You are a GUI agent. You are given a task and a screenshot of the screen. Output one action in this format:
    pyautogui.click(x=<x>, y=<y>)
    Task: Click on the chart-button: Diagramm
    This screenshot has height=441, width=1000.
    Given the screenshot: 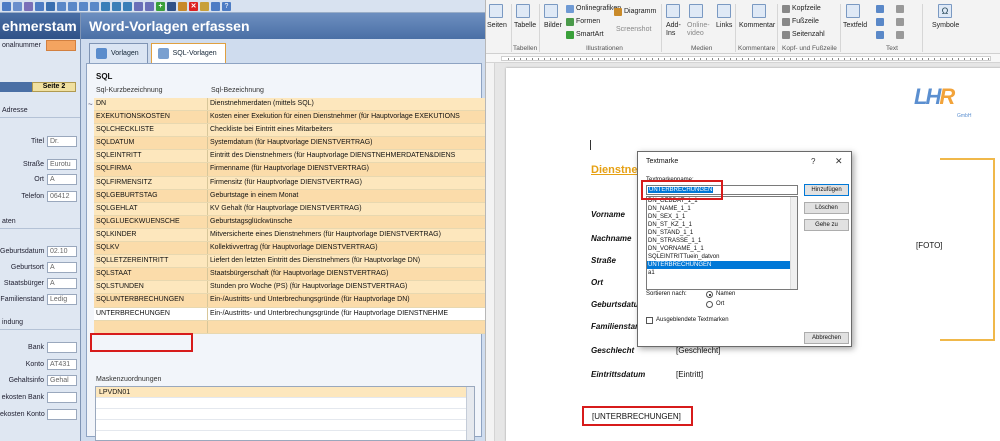 What is the action you would take?
    pyautogui.click(x=640, y=11)
    